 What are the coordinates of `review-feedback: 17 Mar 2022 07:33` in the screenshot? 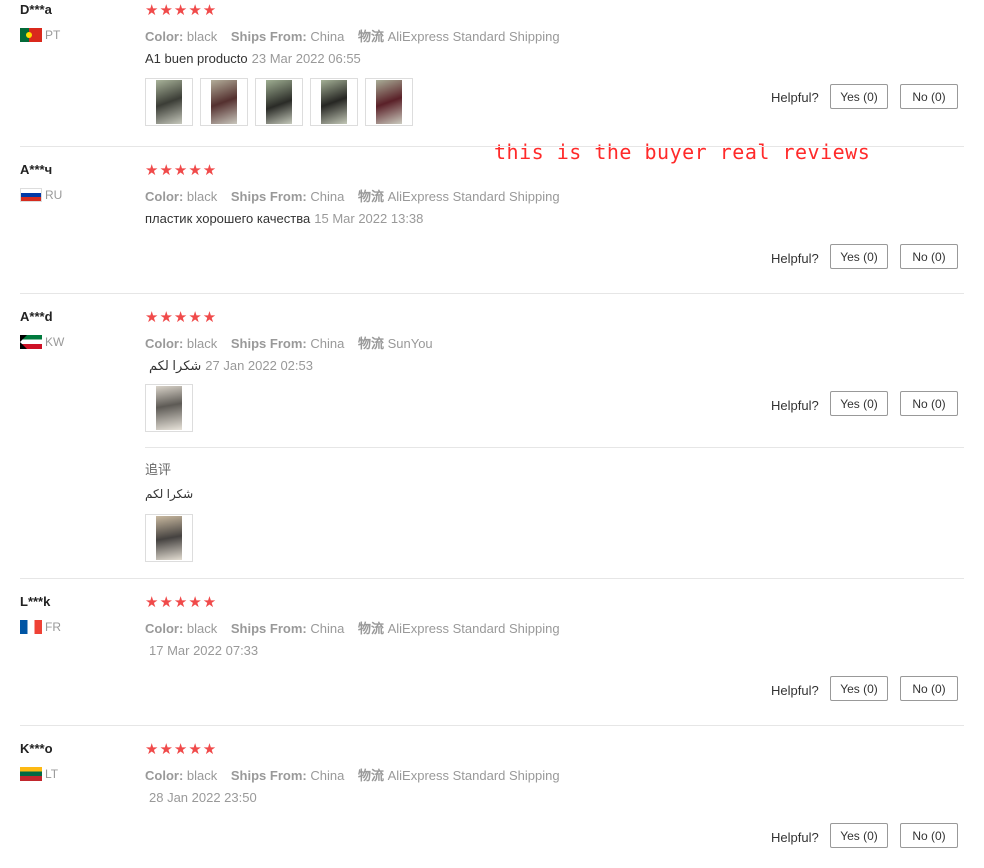 It's located at (203, 650).